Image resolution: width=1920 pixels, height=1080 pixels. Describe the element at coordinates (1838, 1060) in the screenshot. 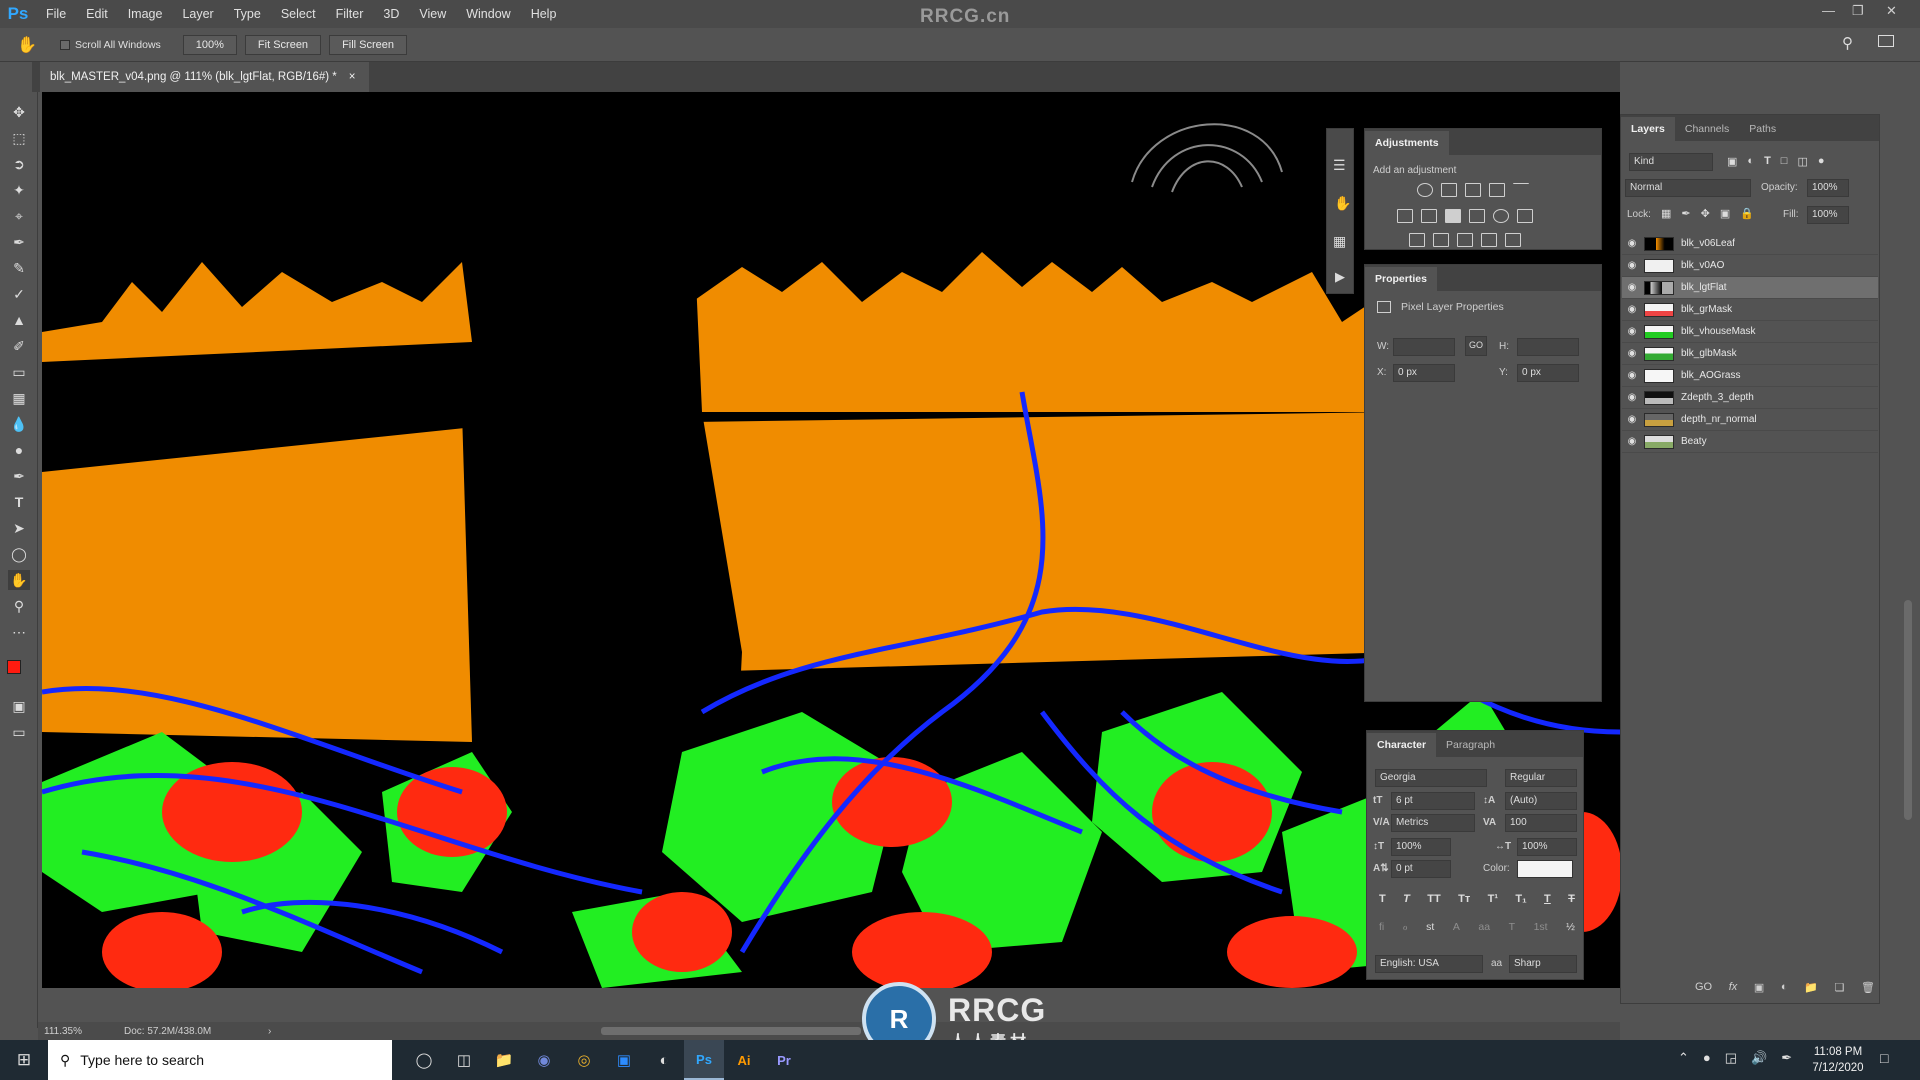

I see `taskbar-clock: 11:08 PM 7/12/2020` at that location.